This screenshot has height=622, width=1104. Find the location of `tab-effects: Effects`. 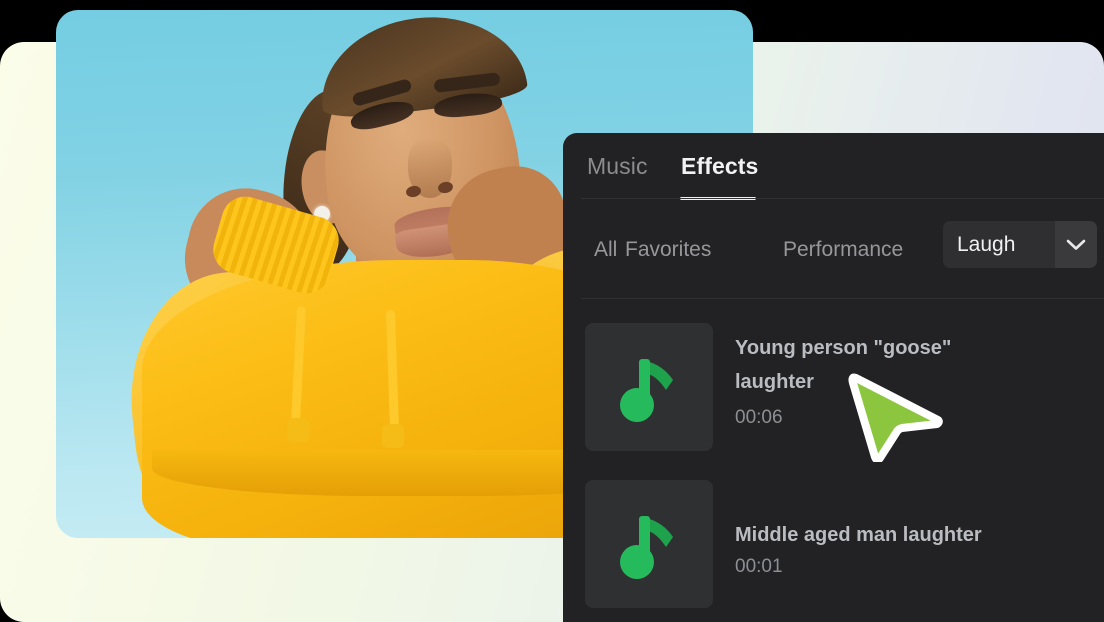

tab-effects: Effects is located at coordinates (719, 166).